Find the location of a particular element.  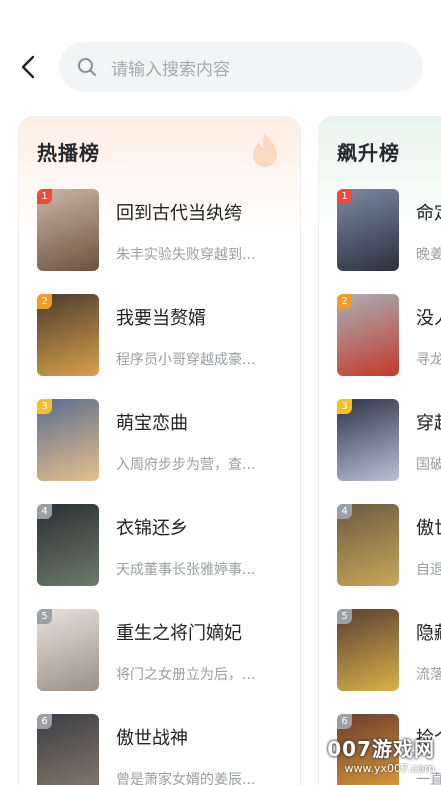

drama-title: 回到古代当纨绔 is located at coordinates (179, 213).